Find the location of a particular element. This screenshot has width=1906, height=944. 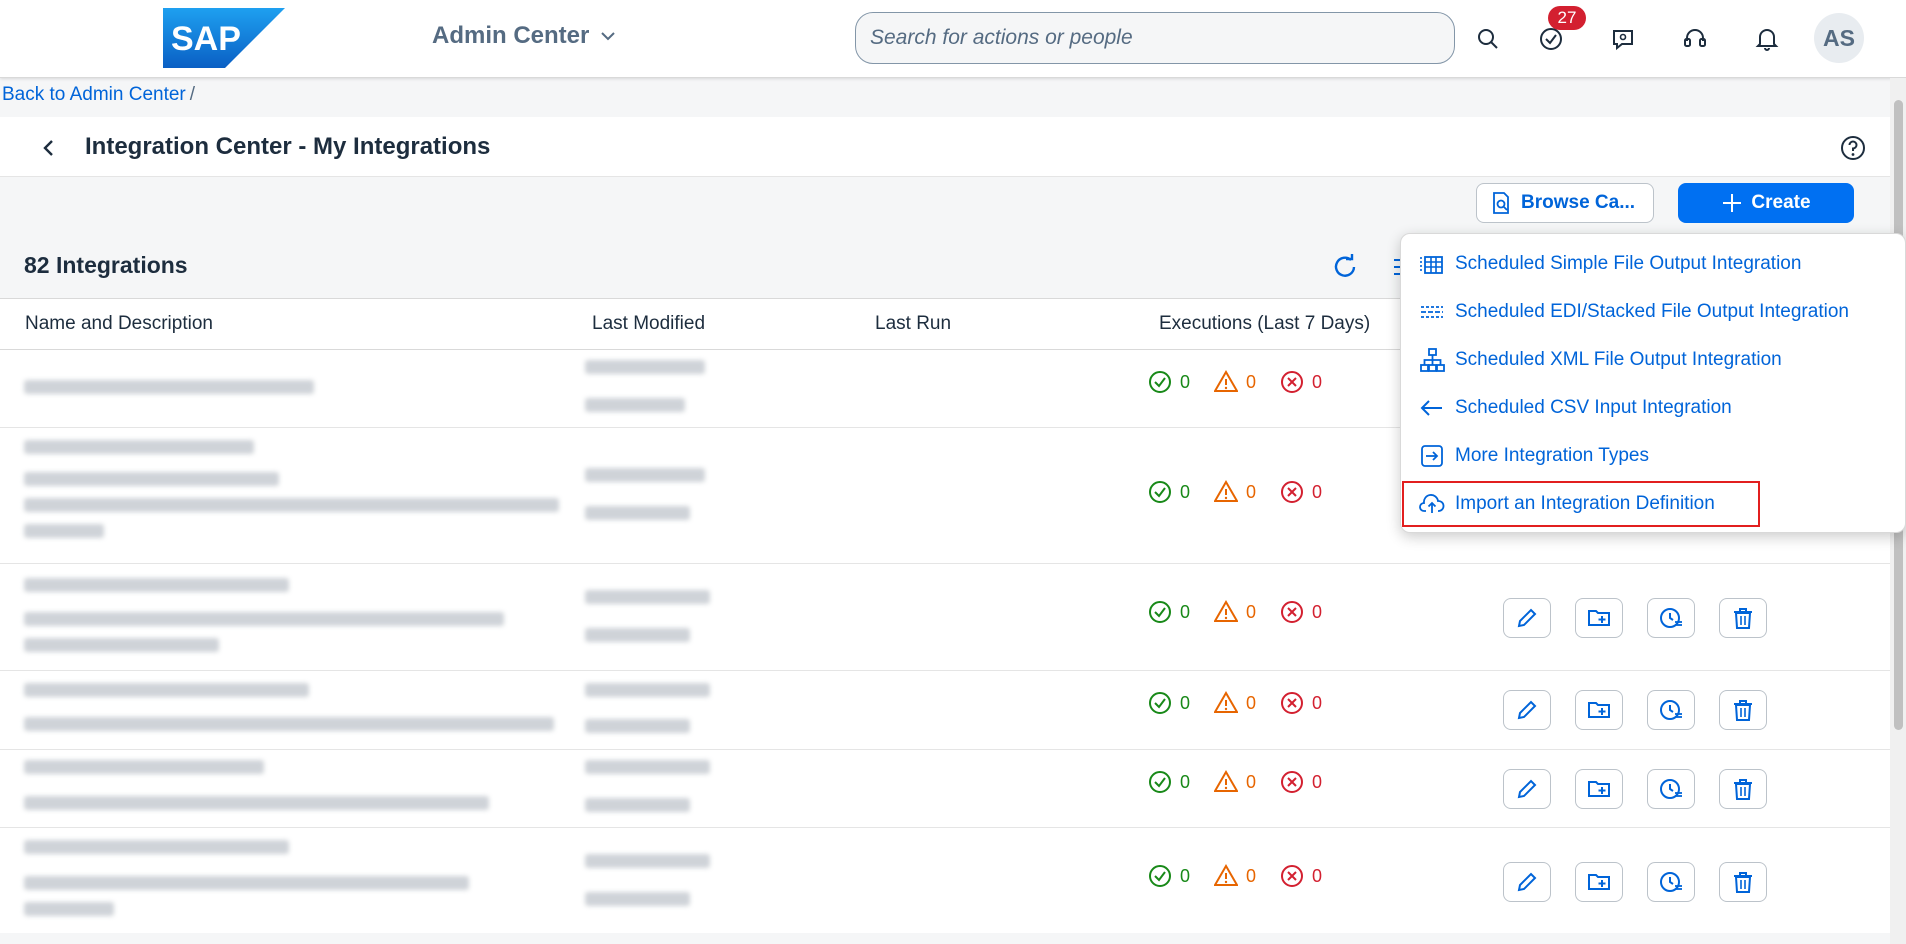

sap-logo: SAP is located at coordinates (224, 38).